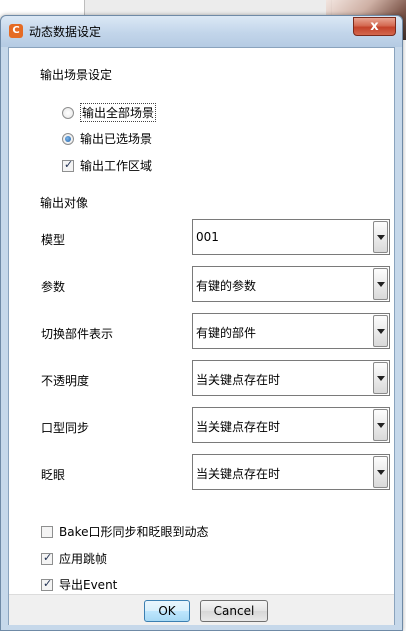 This screenshot has height=631, width=406. What do you see at coordinates (226, 333) in the screenshot?
I see `part-switch-select-value: 有键的部件` at bounding box center [226, 333].